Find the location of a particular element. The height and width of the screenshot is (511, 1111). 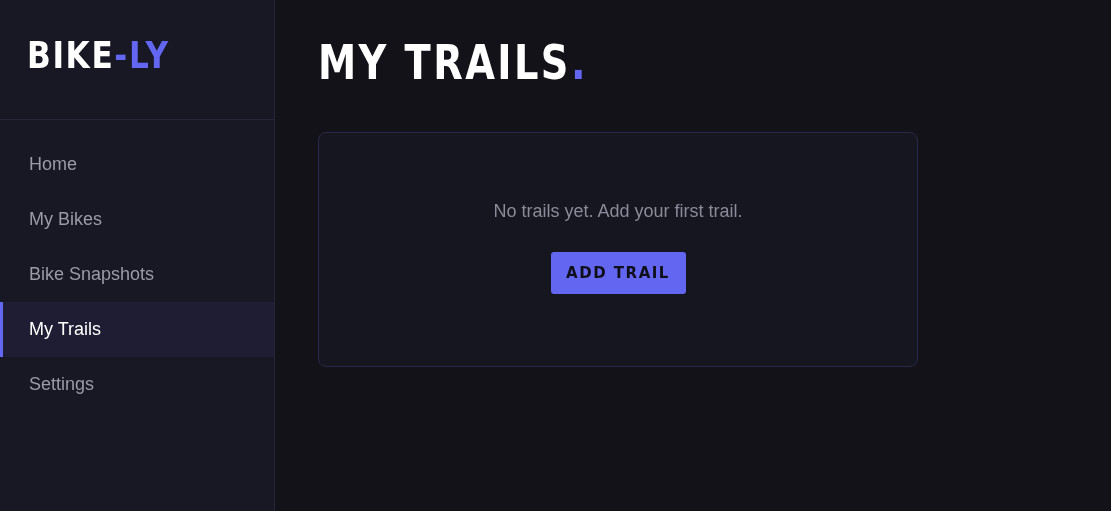

empty-message: No trails yet. Add your first trail. is located at coordinates (618, 211).